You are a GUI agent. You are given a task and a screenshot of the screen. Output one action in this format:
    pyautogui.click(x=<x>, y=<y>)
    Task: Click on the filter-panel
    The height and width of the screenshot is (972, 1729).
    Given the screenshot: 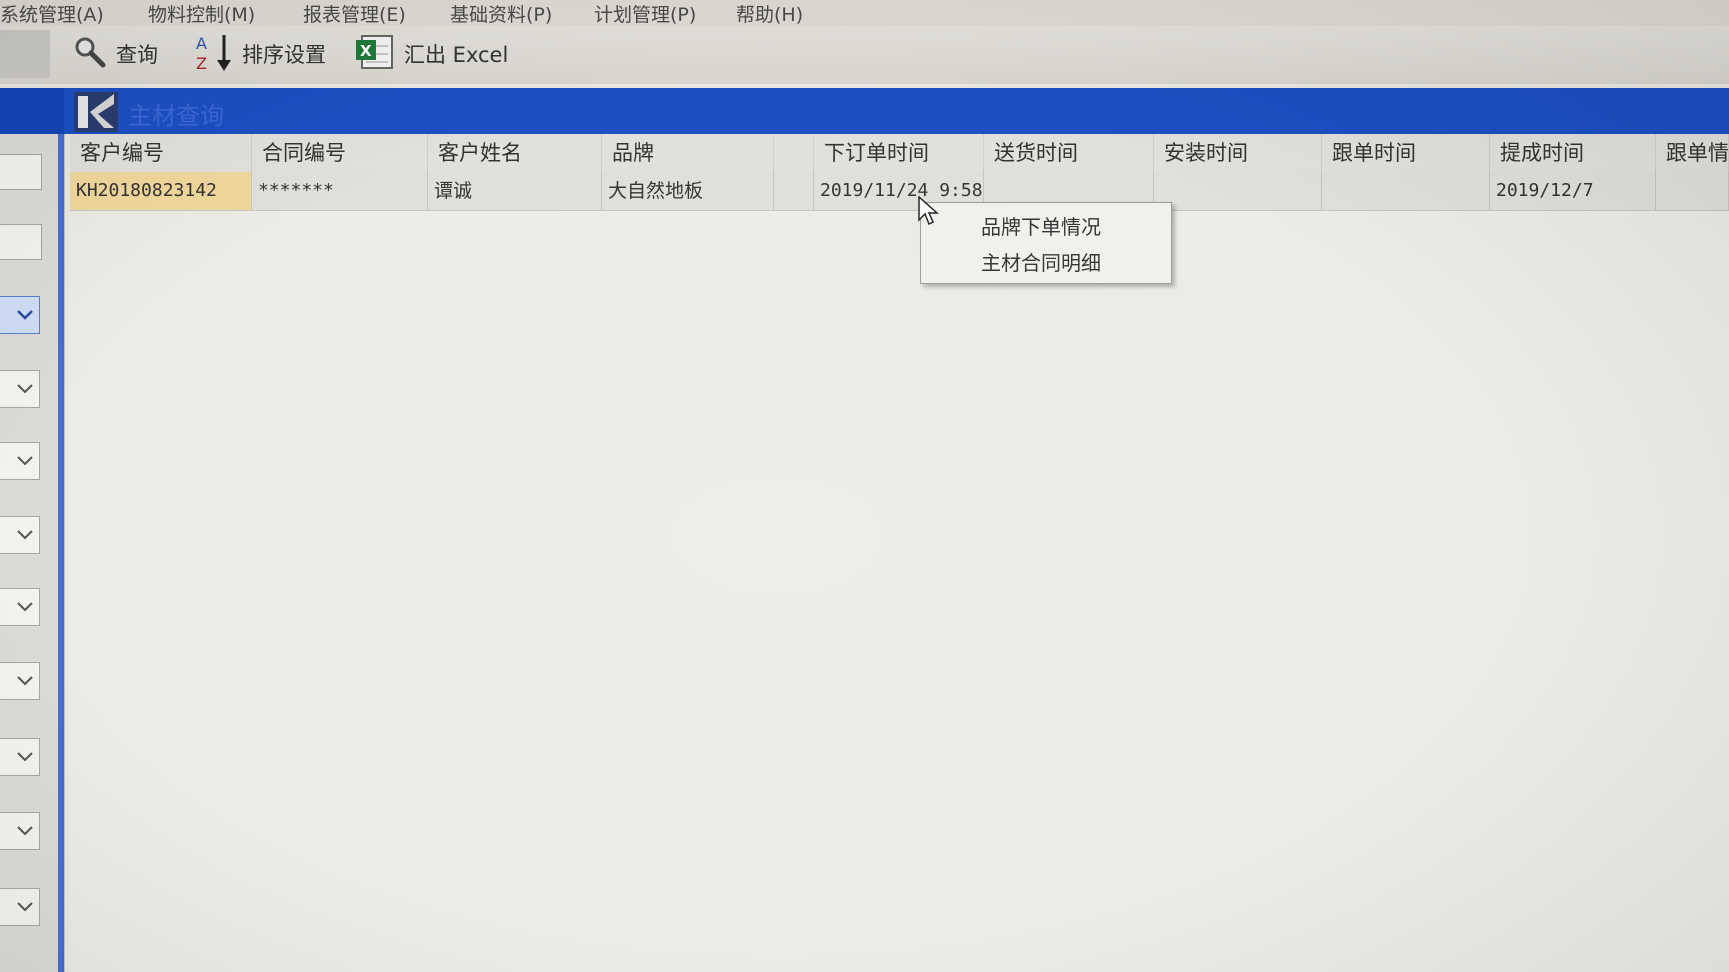 What is the action you would take?
    pyautogui.click(x=32, y=553)
    